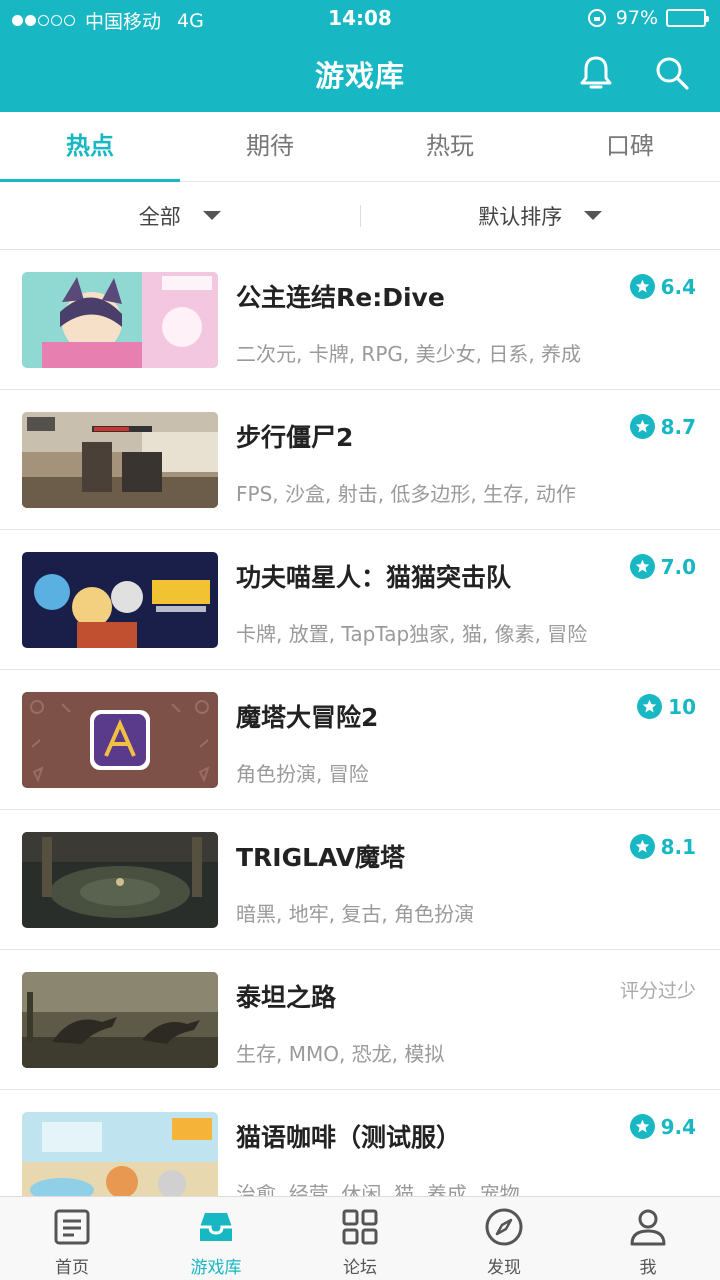  I want to click on rating-score: 10, so click(682, 706).